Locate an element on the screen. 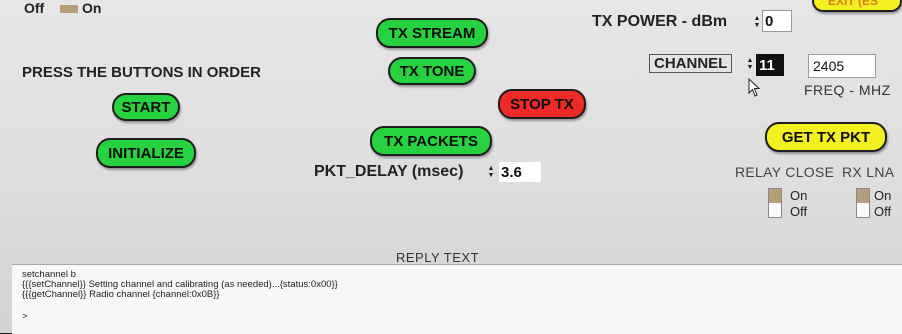 Image resolution: width=902 pixels, height=334 pixels. rx-lna-toggle-thumb is located at coordinates (863, 196).